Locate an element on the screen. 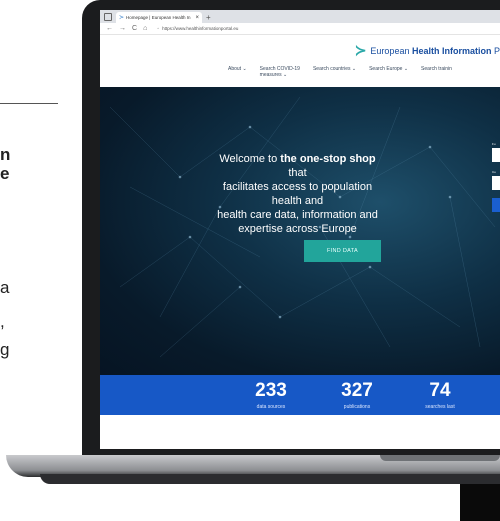  left-text-fragment: a is located at coordinates (5, 287).